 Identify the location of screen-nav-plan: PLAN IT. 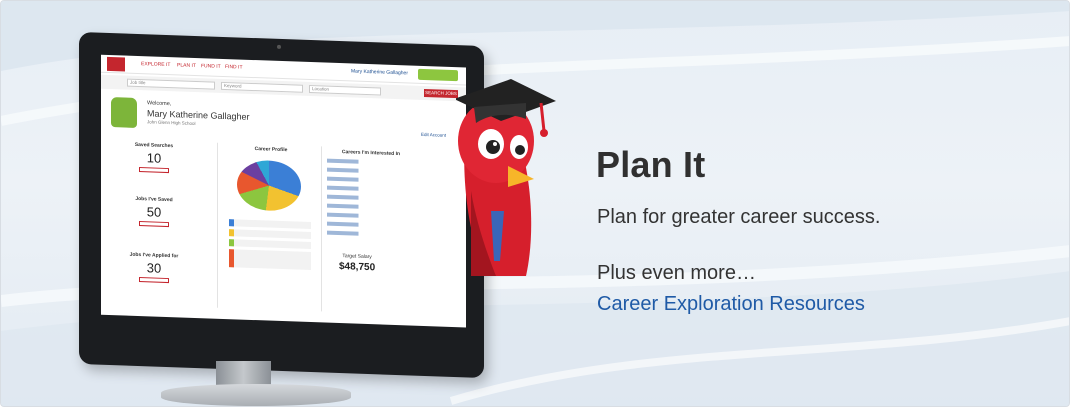
(186, 66).